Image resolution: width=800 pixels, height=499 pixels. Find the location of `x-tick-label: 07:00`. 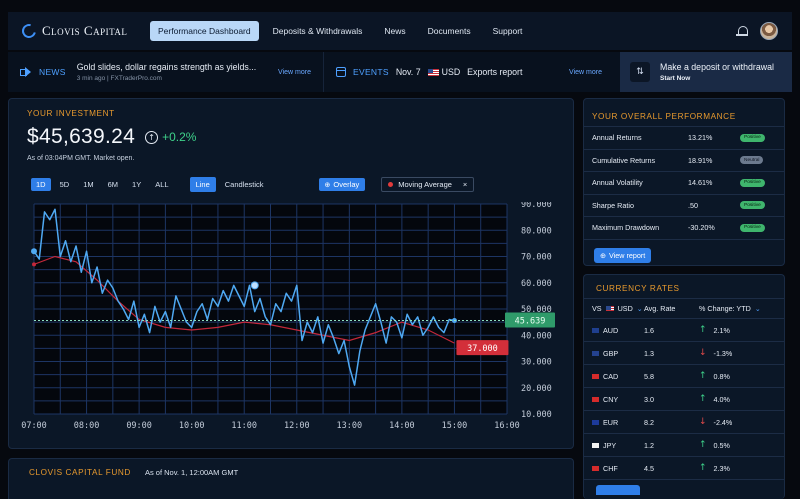

x-tick-label: 07:00 is located at coordinates (34, 426).